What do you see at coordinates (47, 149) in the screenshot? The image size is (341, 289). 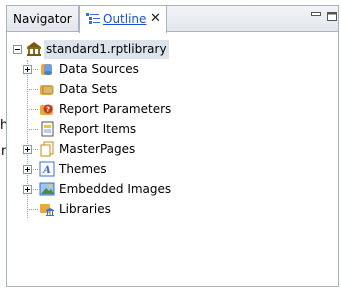 I see `master-pages-icon` at bounding box center [47, 149].